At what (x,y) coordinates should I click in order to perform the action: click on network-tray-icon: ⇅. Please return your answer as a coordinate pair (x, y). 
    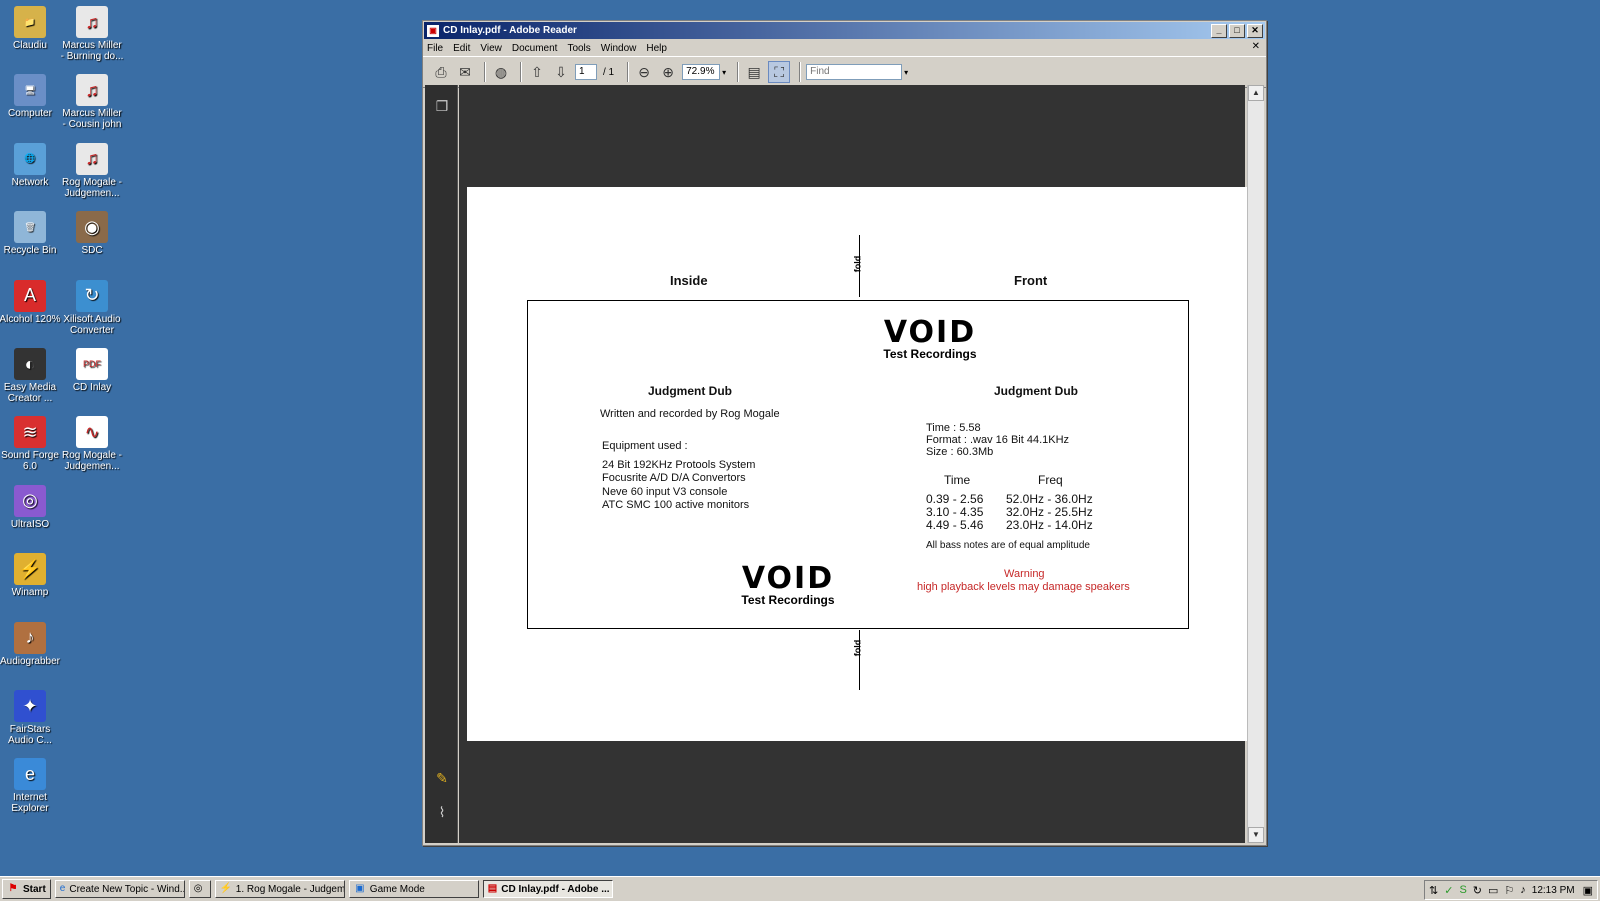
    Looking at the image, I should click on (1433, 890).